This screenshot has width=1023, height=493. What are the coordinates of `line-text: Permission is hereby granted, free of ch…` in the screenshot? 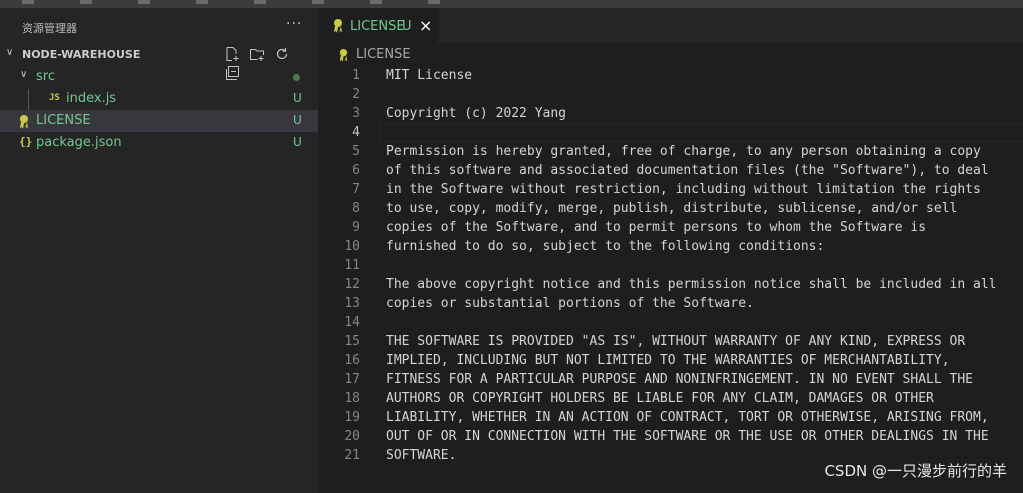 It's located at (683, 151).